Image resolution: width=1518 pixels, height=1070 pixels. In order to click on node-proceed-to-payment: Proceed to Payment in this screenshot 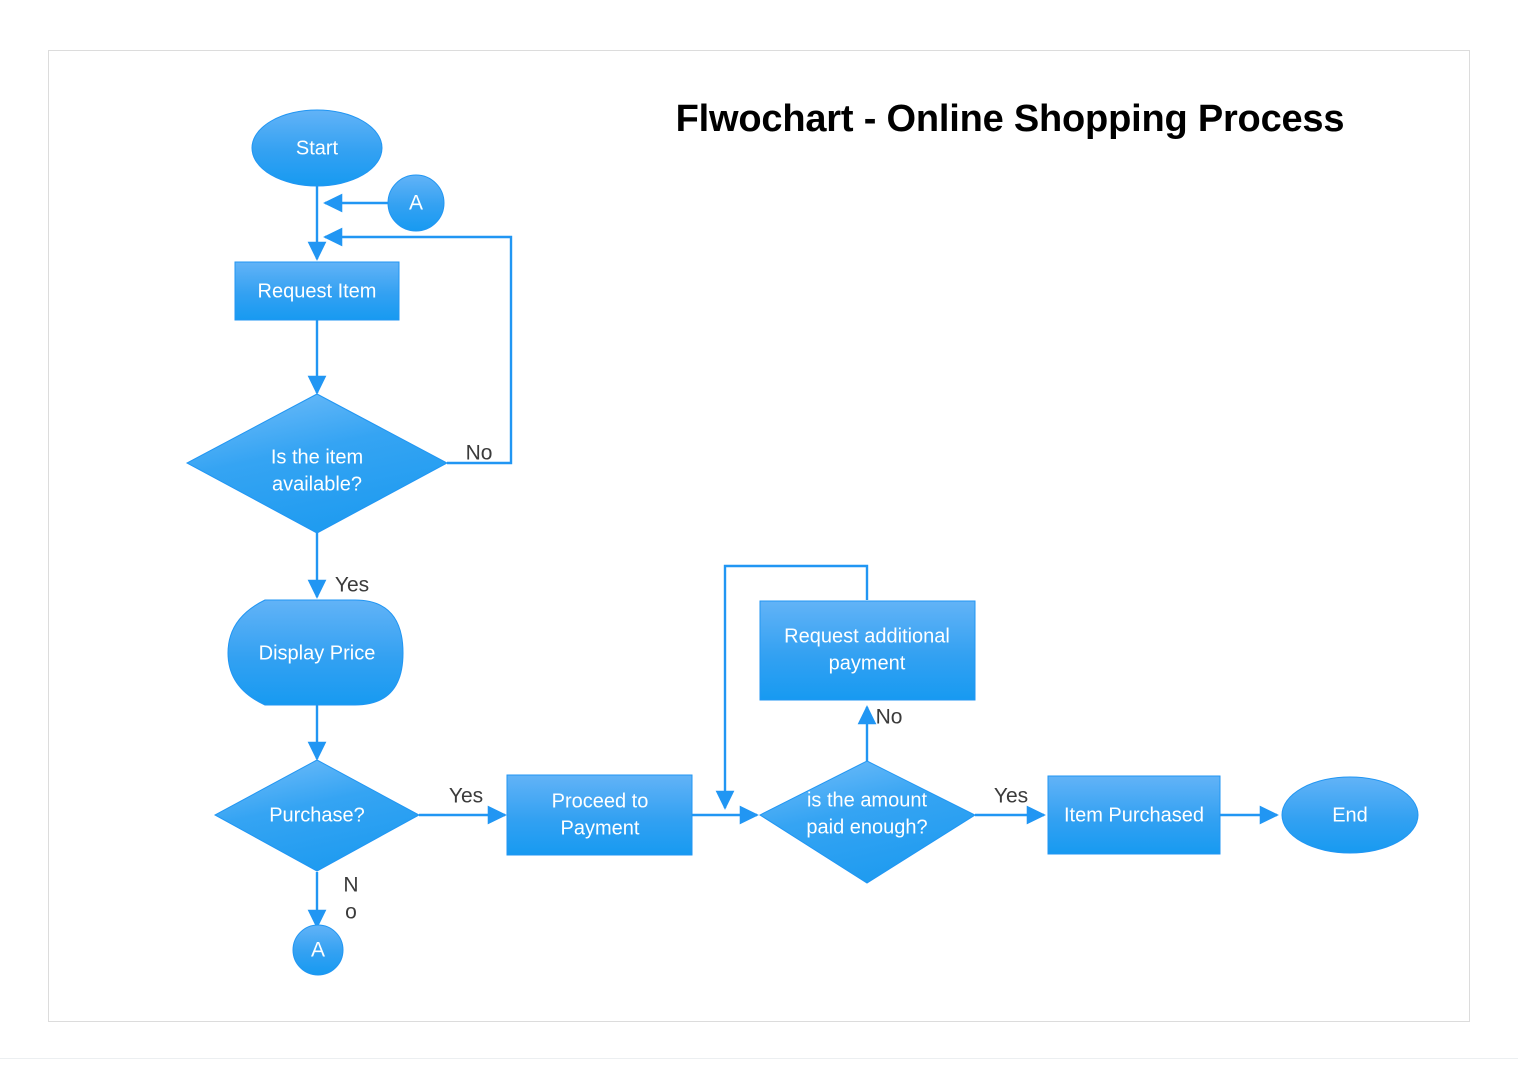, I will do `click(599, 815)`.